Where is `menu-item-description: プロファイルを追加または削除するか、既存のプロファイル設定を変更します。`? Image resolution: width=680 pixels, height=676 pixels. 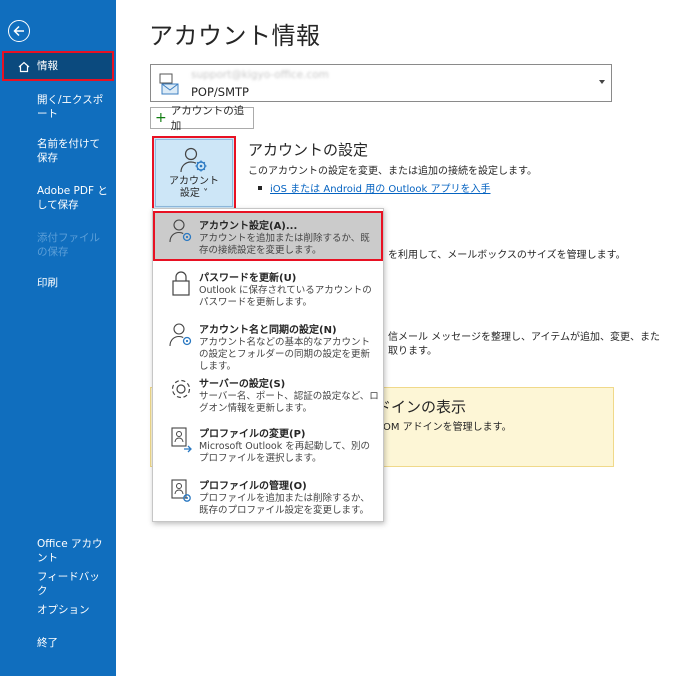
menu-item-description: プロファイルを追加または削除するか、既存のプロファイル設定を変更します。 is located at coordinates (284, 504).